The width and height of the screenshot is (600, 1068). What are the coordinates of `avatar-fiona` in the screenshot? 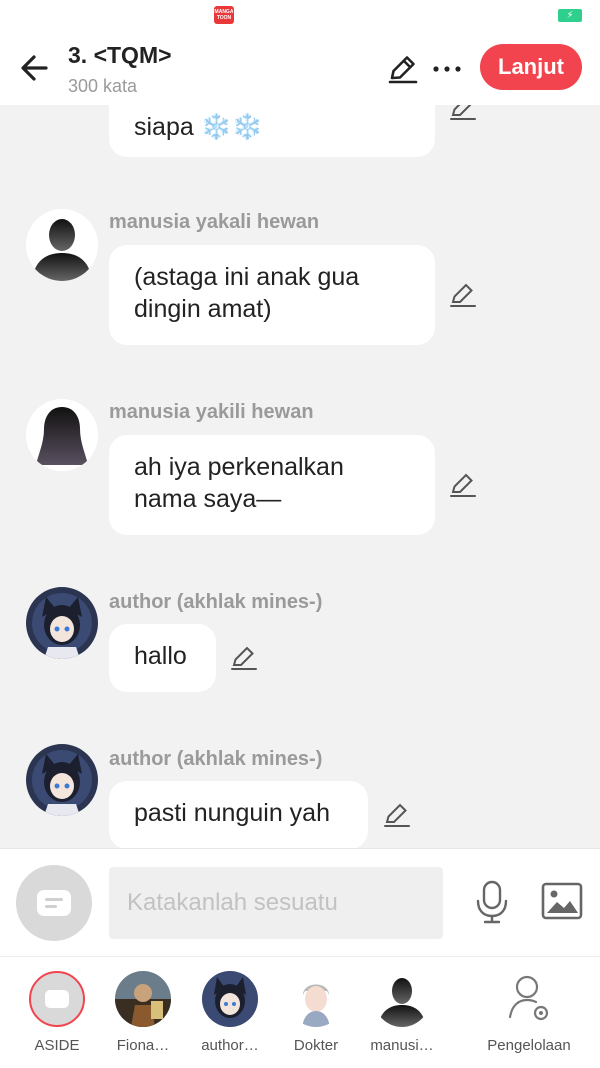 It's located at (143, 999).